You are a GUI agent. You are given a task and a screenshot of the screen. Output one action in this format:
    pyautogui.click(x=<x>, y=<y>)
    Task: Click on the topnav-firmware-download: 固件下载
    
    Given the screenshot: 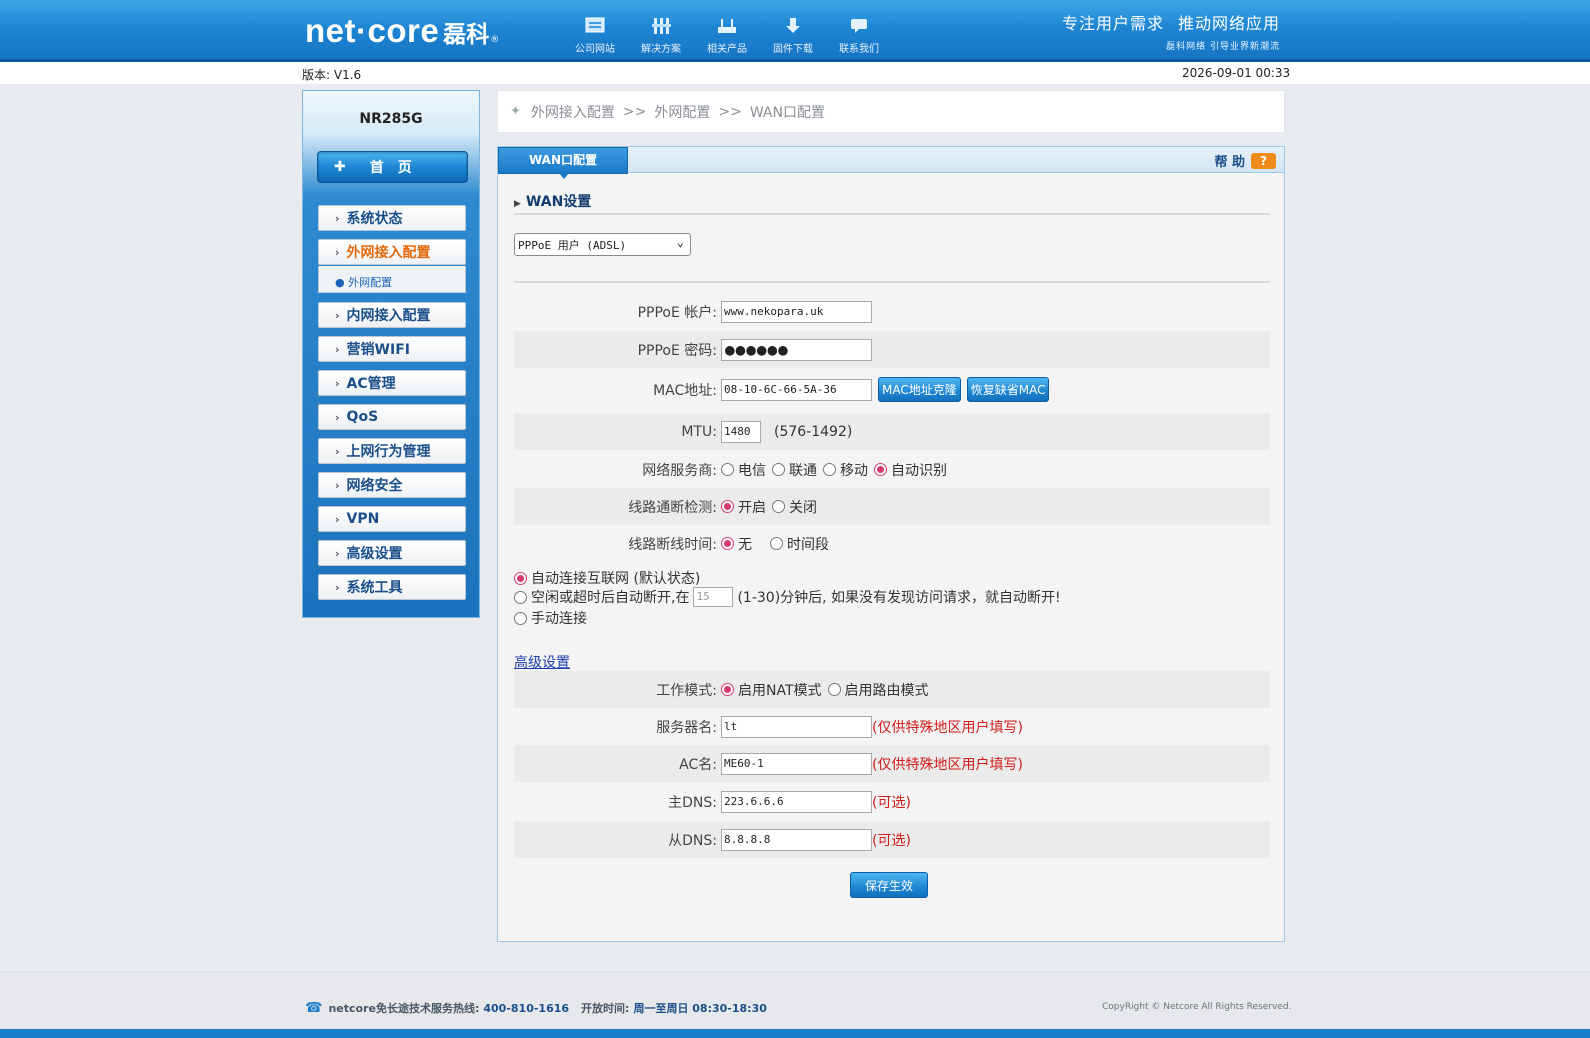 What is the action you would take?
    pyautogui.click(x=793, y=35)
    